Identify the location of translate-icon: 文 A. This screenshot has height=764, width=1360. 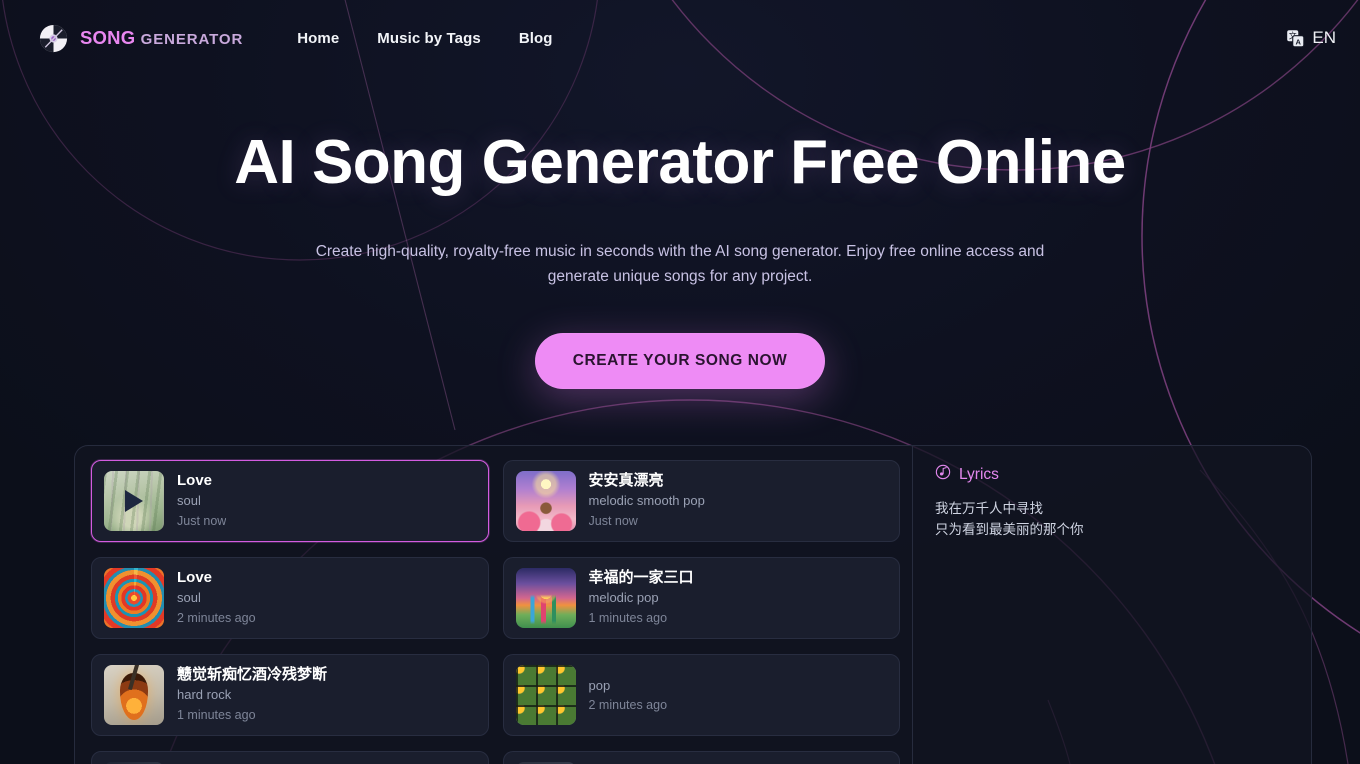
(1295, 38).